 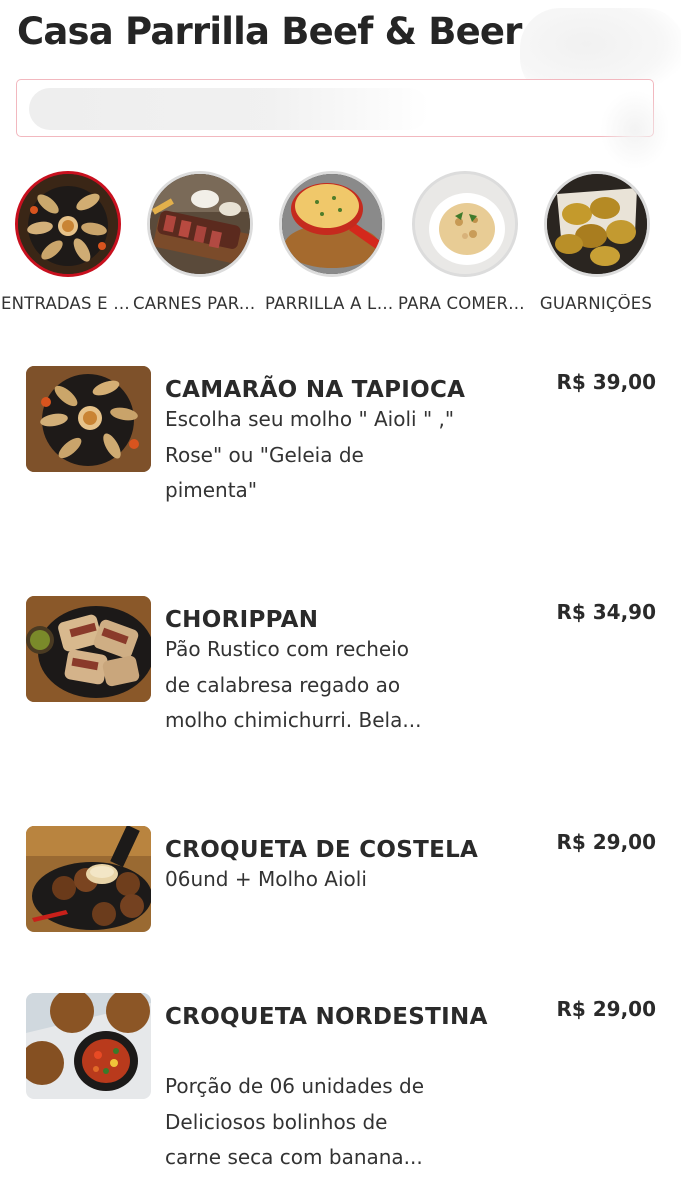 I want to click on croqueta-costela-photo-icon, so click(x=88, y=879).